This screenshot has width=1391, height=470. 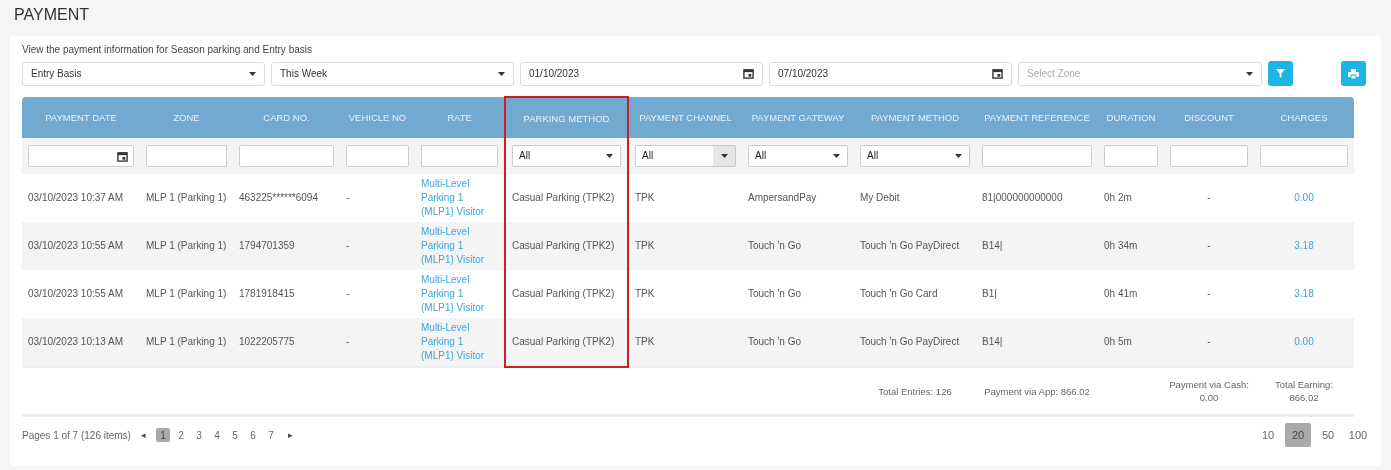 What do you see at coordinates (1328, 435) in the screenshot?
I see `page-size-button: 50` at bounding box center [1328, 435].